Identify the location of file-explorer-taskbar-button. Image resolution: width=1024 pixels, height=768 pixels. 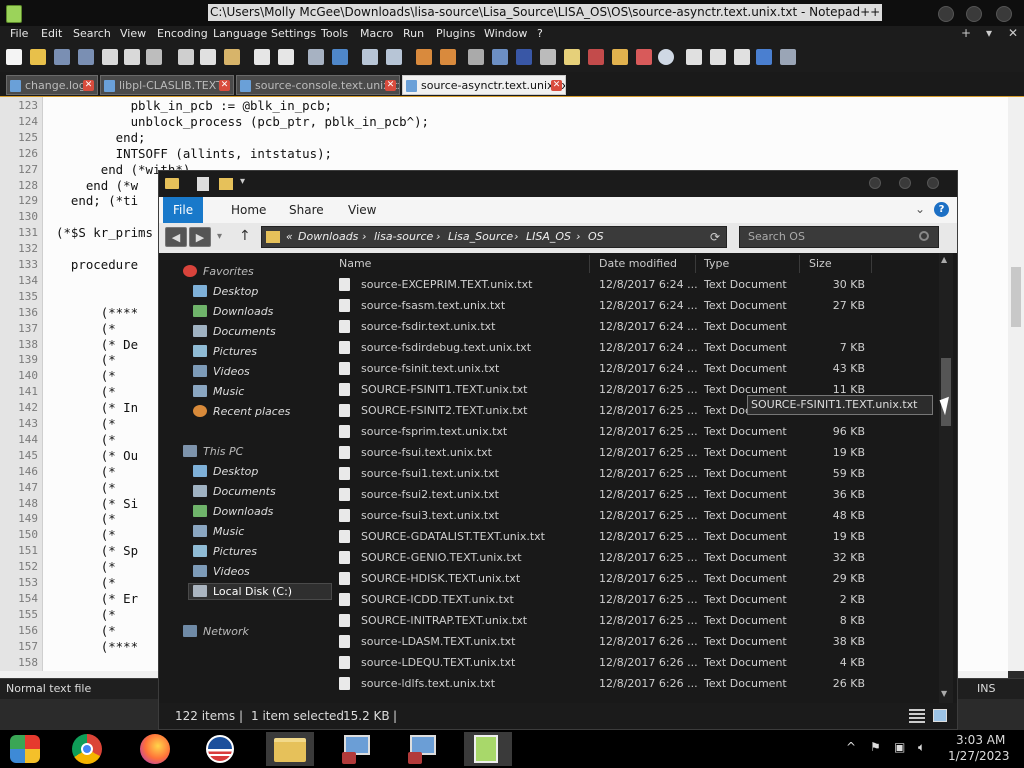
(290, 749).